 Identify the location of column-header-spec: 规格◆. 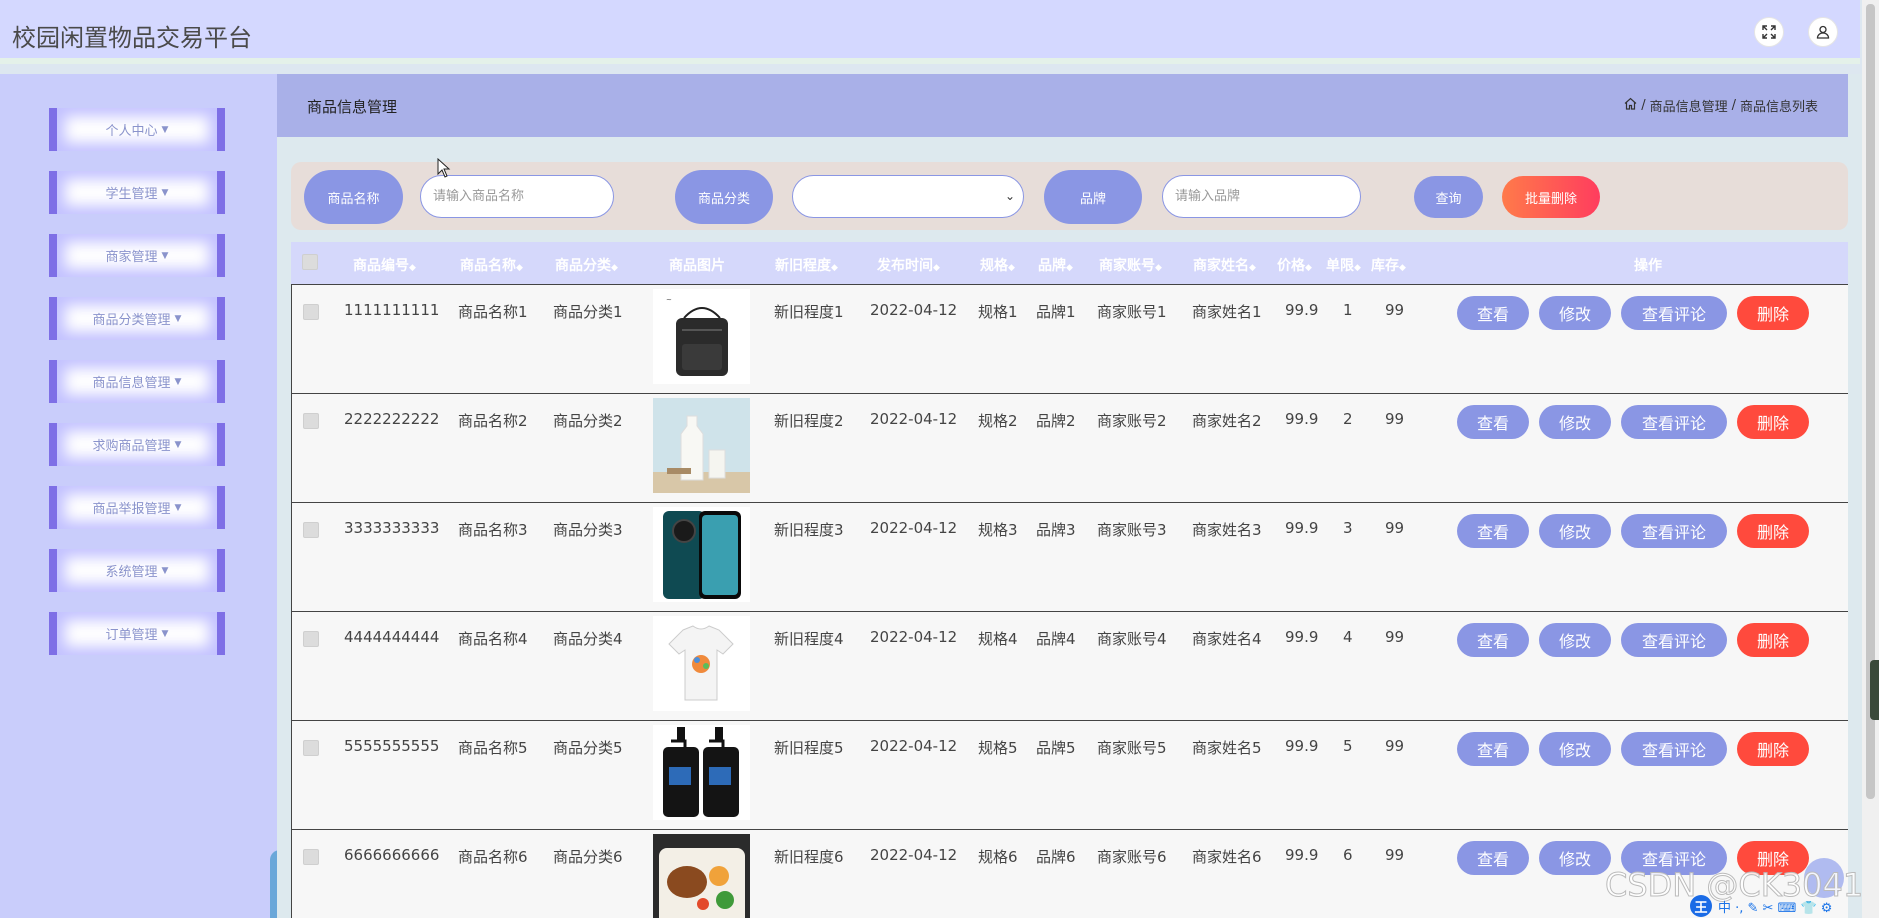
(997, 265).